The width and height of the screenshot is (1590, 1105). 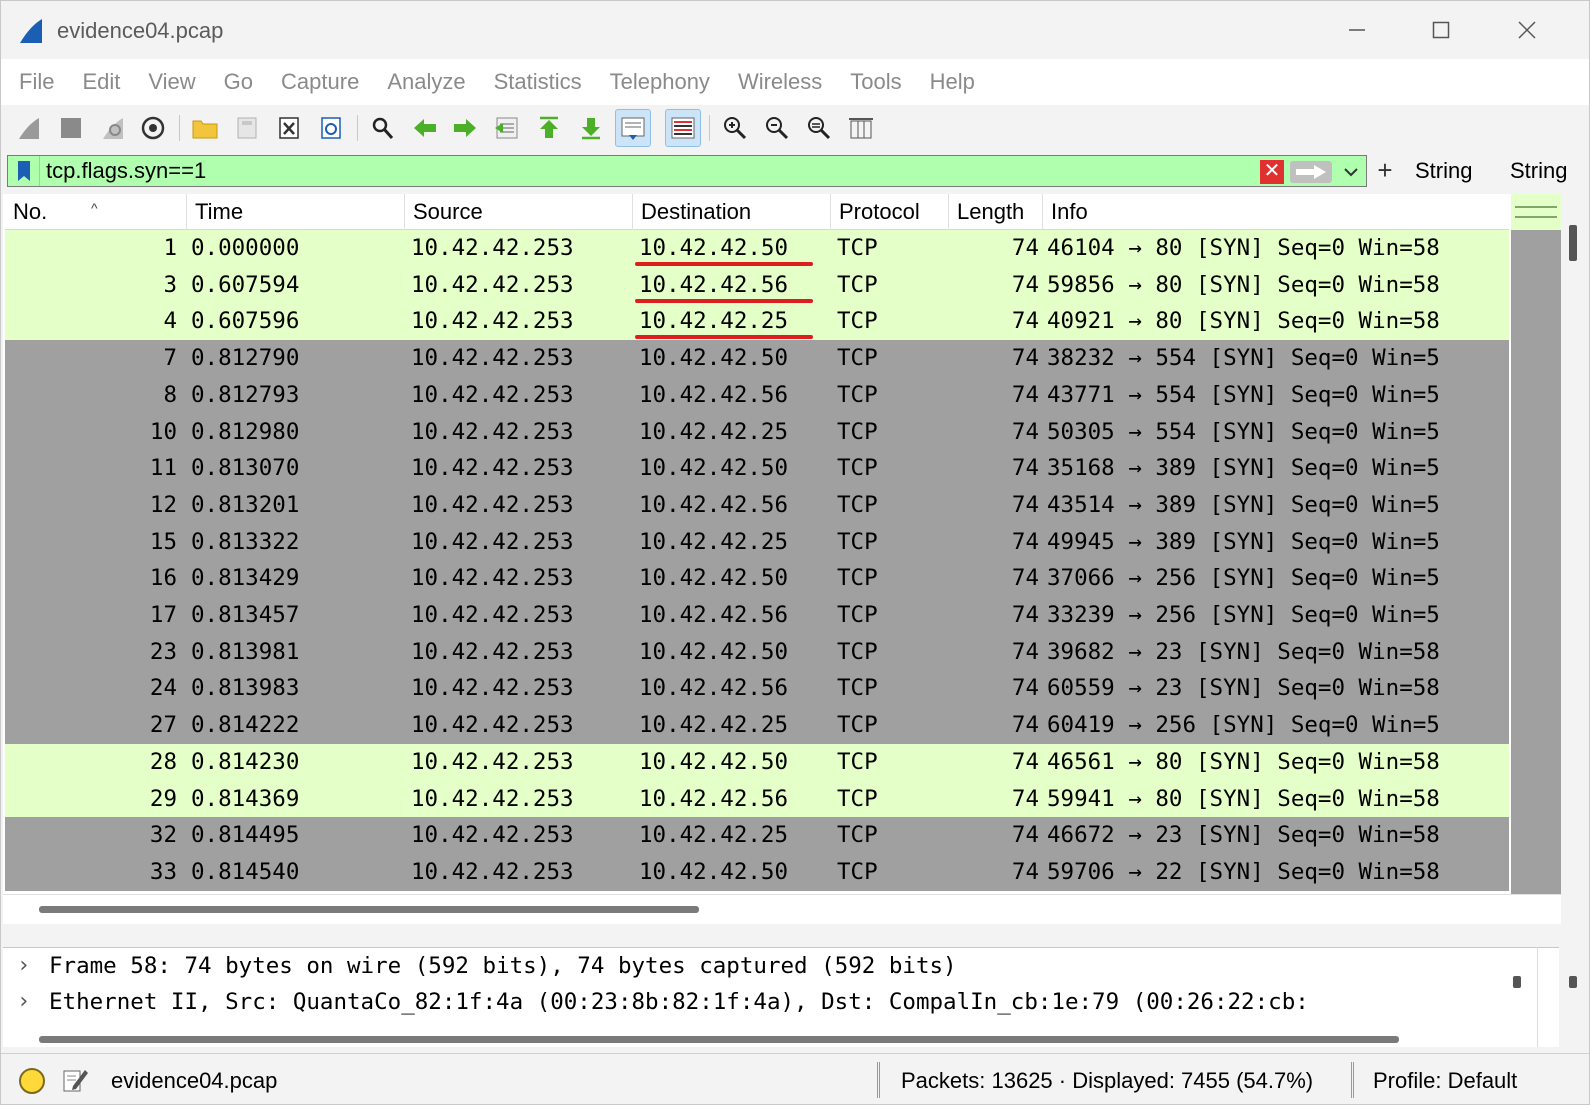 I want to click on filter-bookmark-button, so click(x=24, y=171).